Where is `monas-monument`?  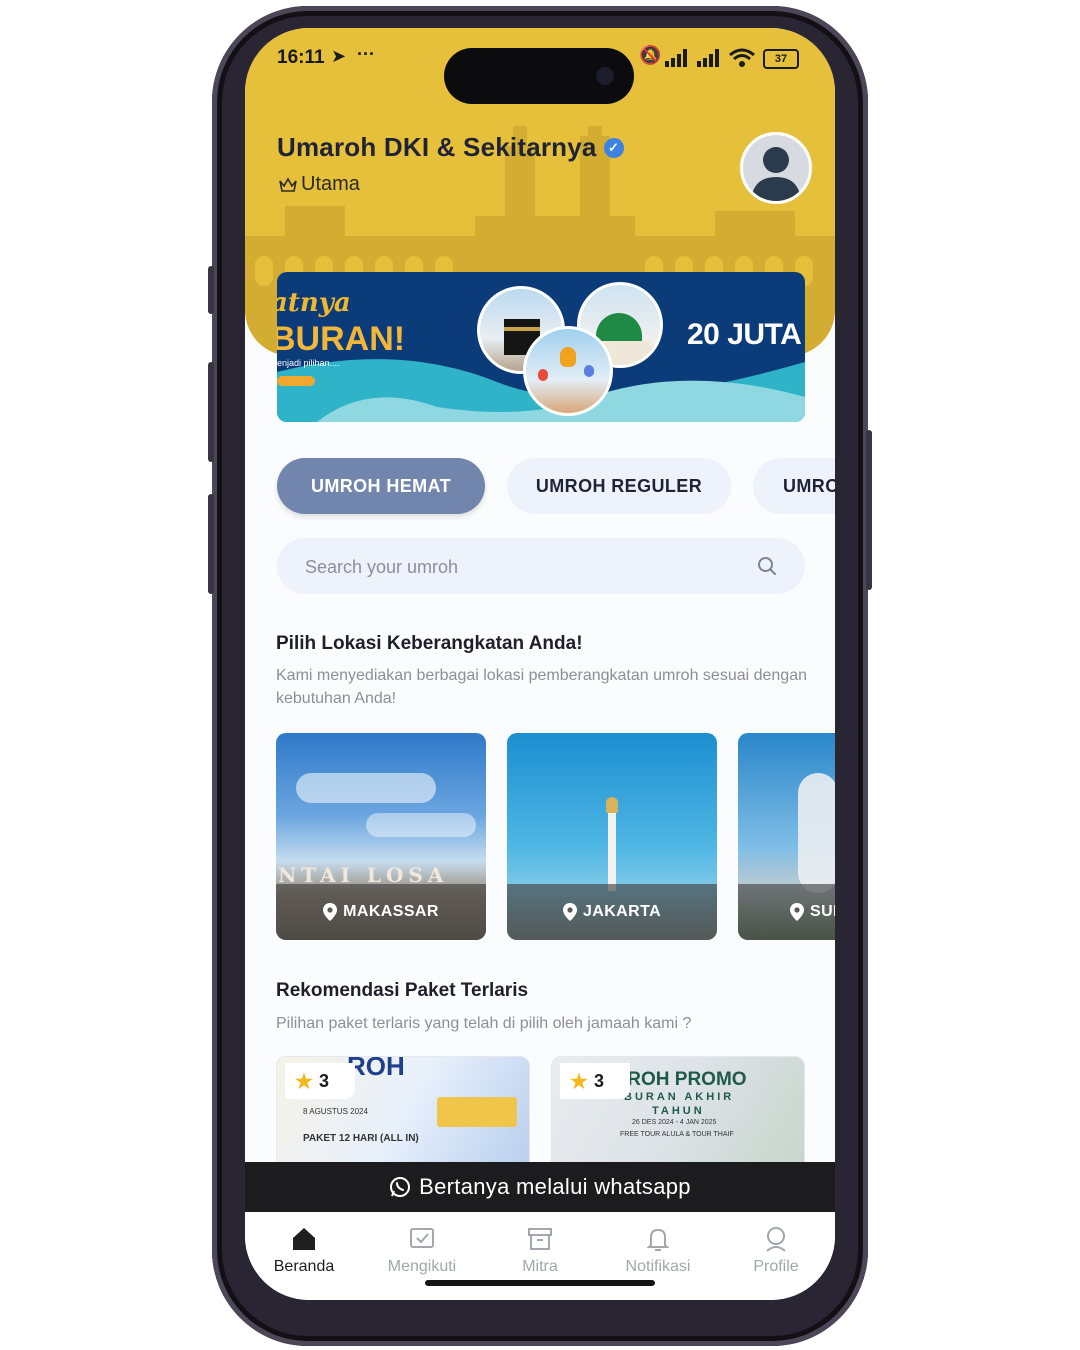
monas-monument is located at coordinates (612, 851).